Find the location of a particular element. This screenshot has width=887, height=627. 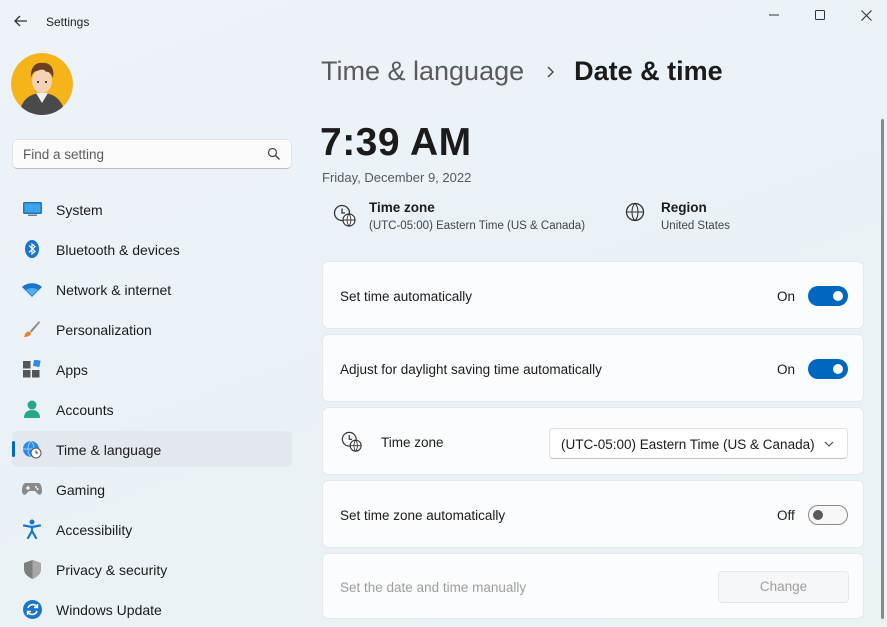

timezone-value: (UTC-05:00) Eastern Time (US & Canada) is located at coordinates (477, 226).